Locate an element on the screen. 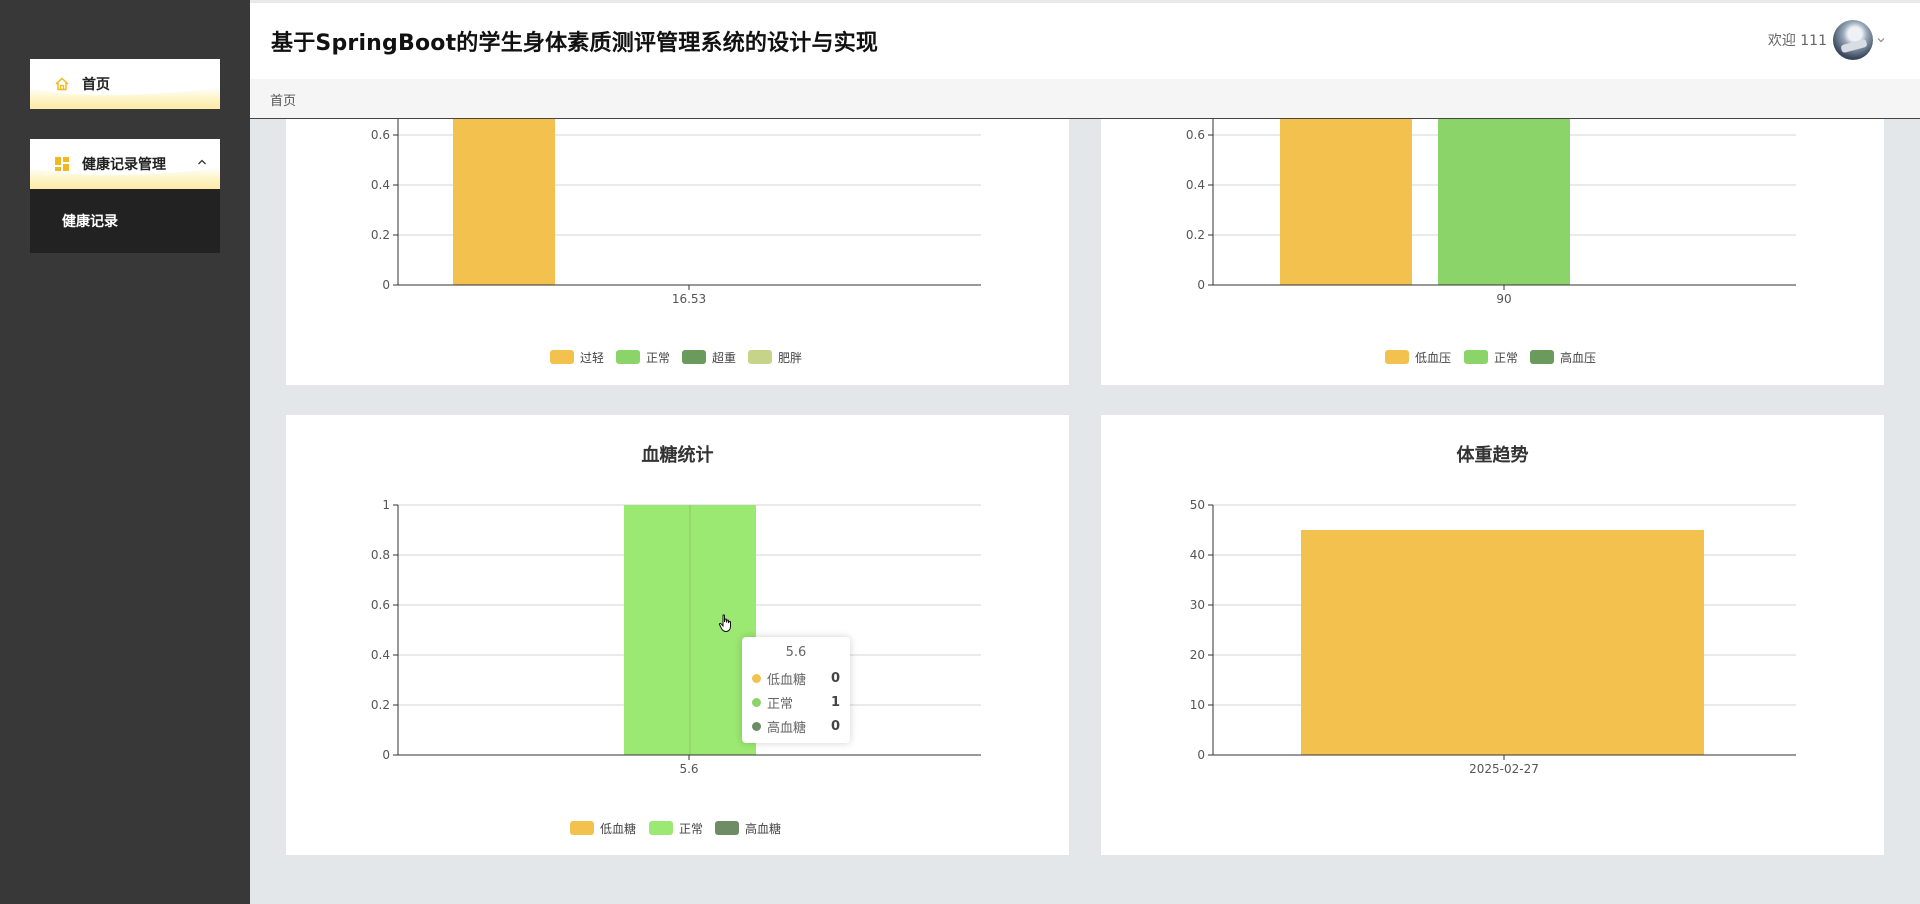 This screenshot has width=1920, height=904. sidebar-item-label: 首页 is located at coordinates (96, 85).